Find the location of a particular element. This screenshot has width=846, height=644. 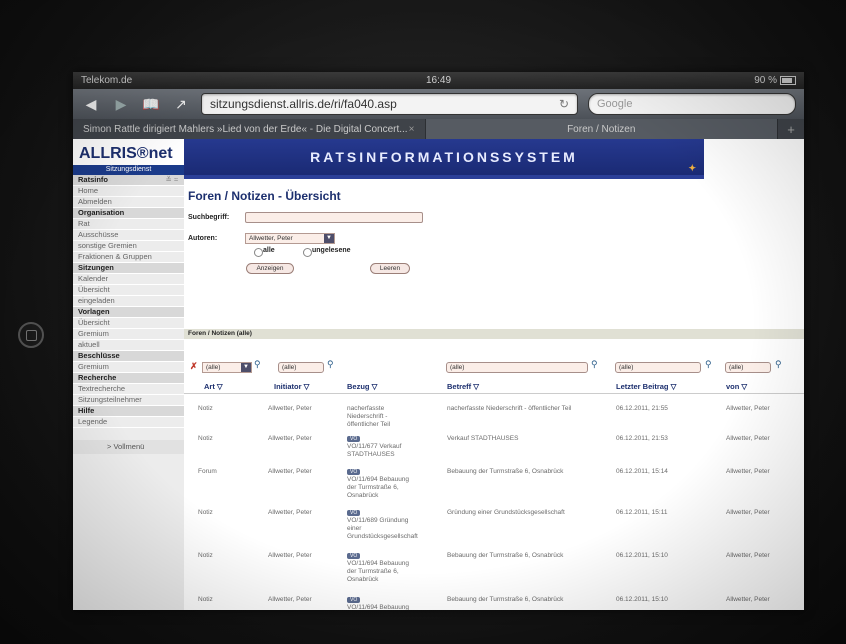

status-bar: Telekom.de 16:49 90 % is located at coordinates (438, 80).